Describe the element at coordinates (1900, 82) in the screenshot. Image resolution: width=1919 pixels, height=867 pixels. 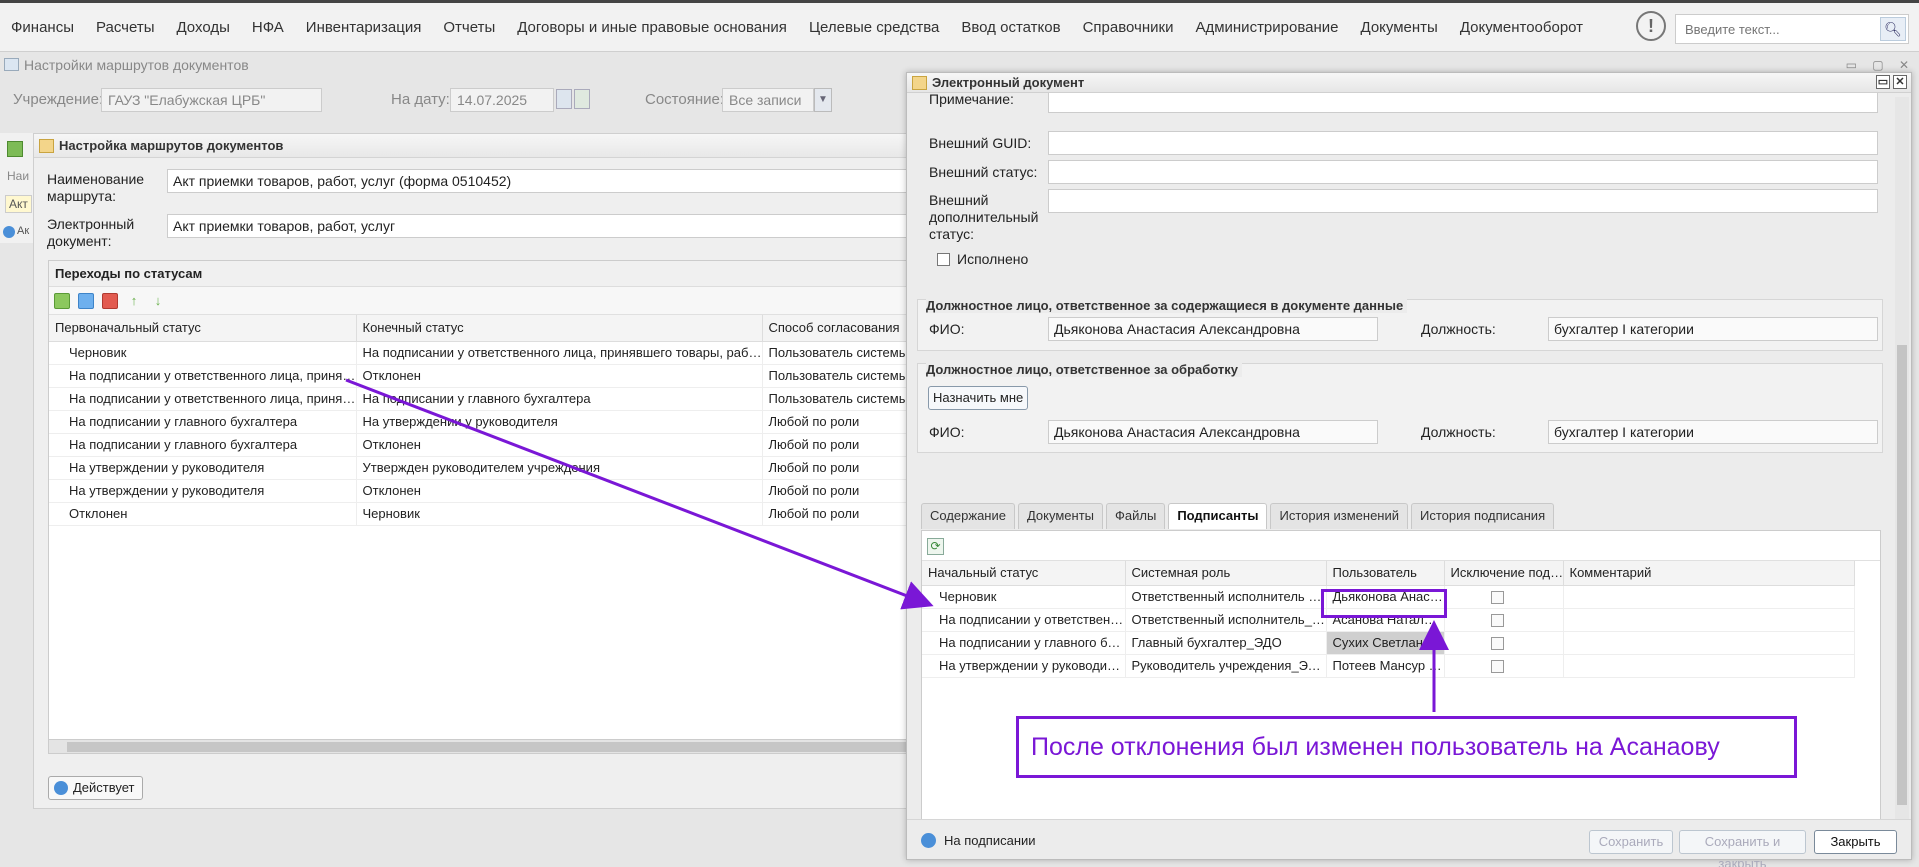
I see `close-icon: ✕` at that location.